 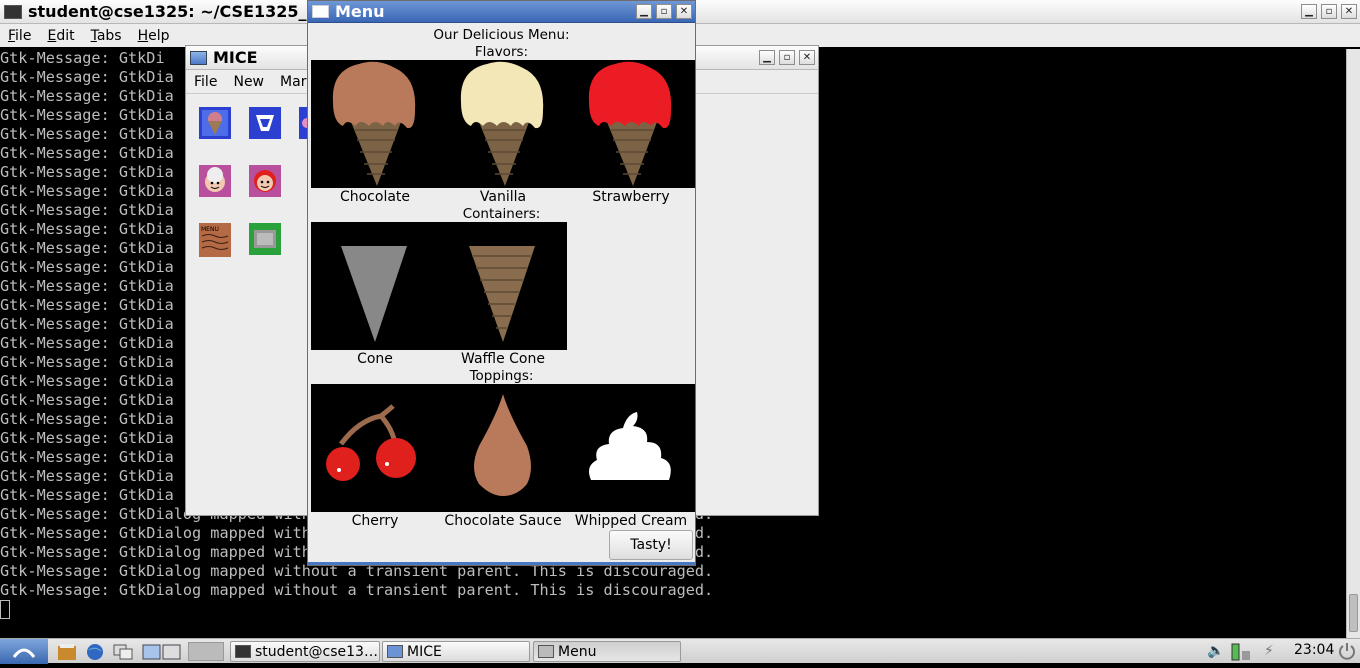 What do you see at coordinates (374, 294) in the screenshot?
I see `cone-image` at bounding box center [374, 294].